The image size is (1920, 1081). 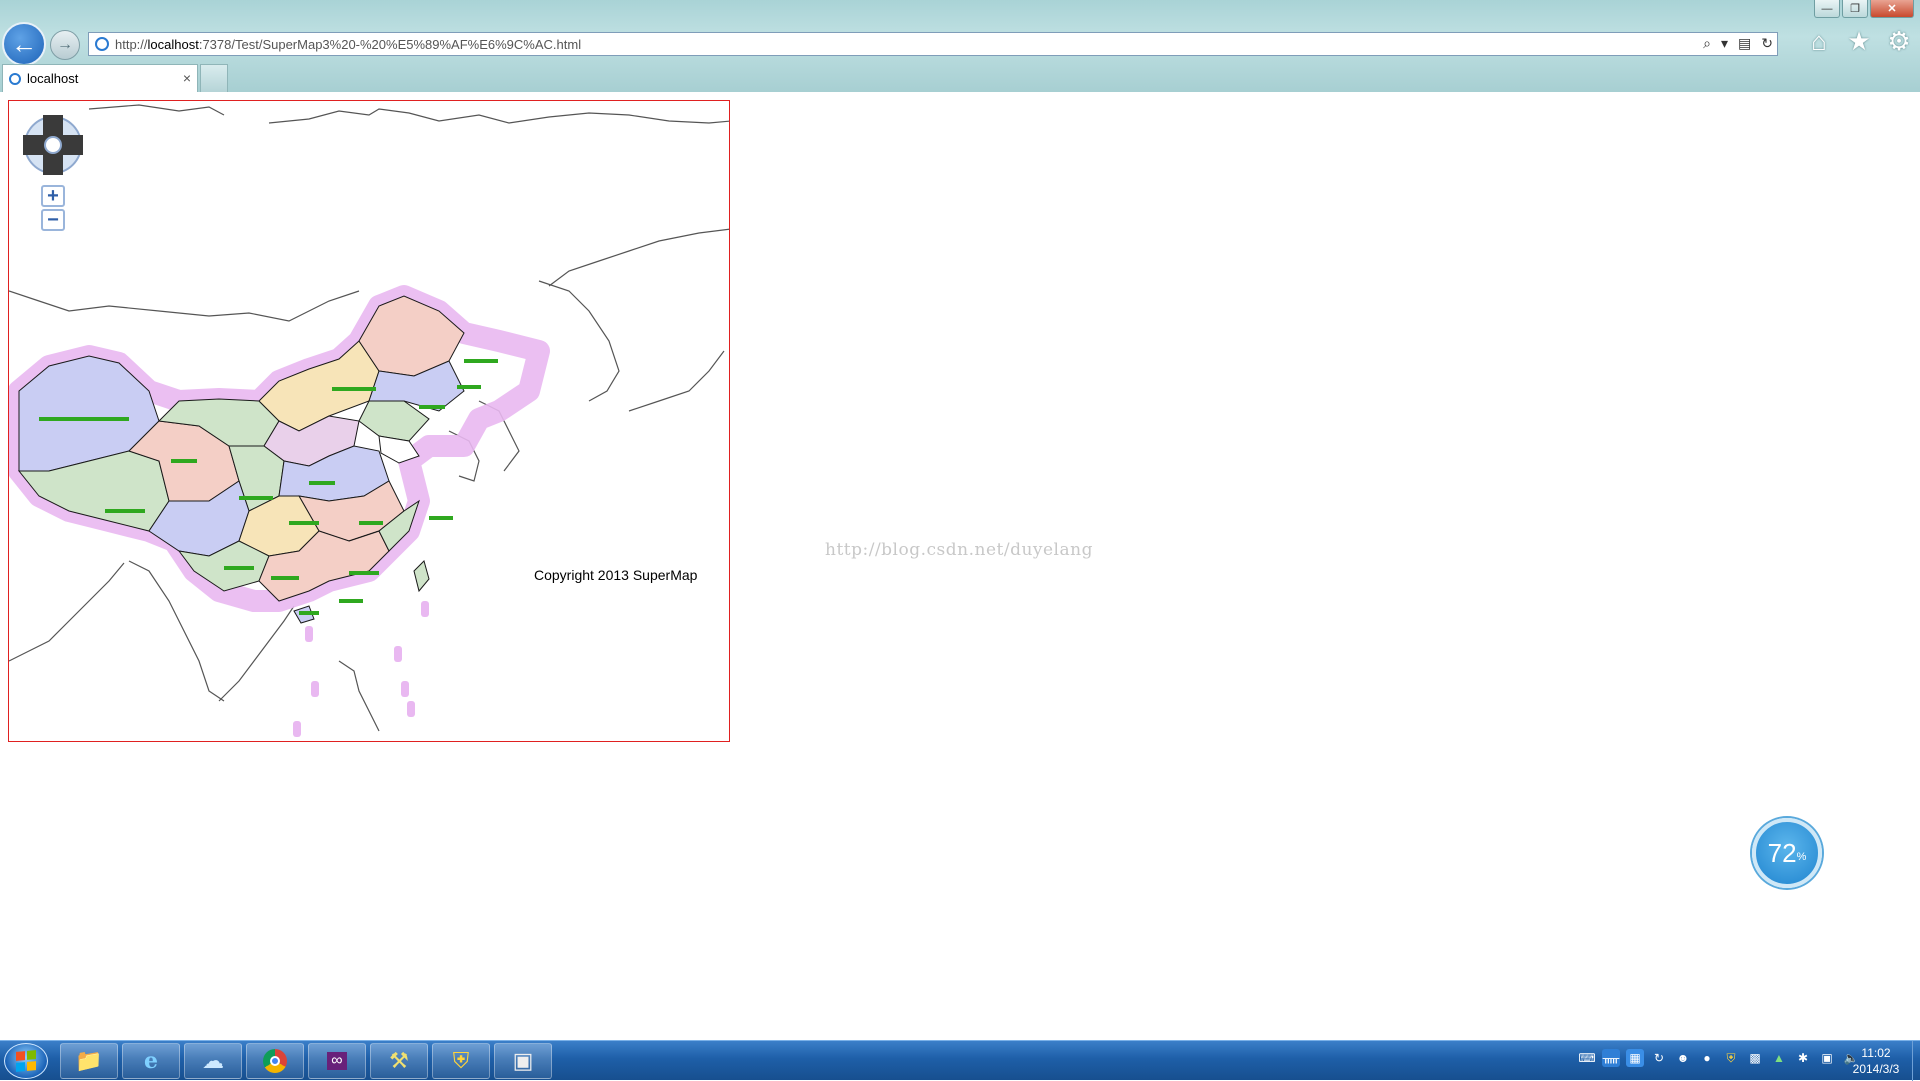 What do you see at coordinates (1827, 9) in the screenshot?
I see `minimize-button: —` at bounding box center [1827, 9].